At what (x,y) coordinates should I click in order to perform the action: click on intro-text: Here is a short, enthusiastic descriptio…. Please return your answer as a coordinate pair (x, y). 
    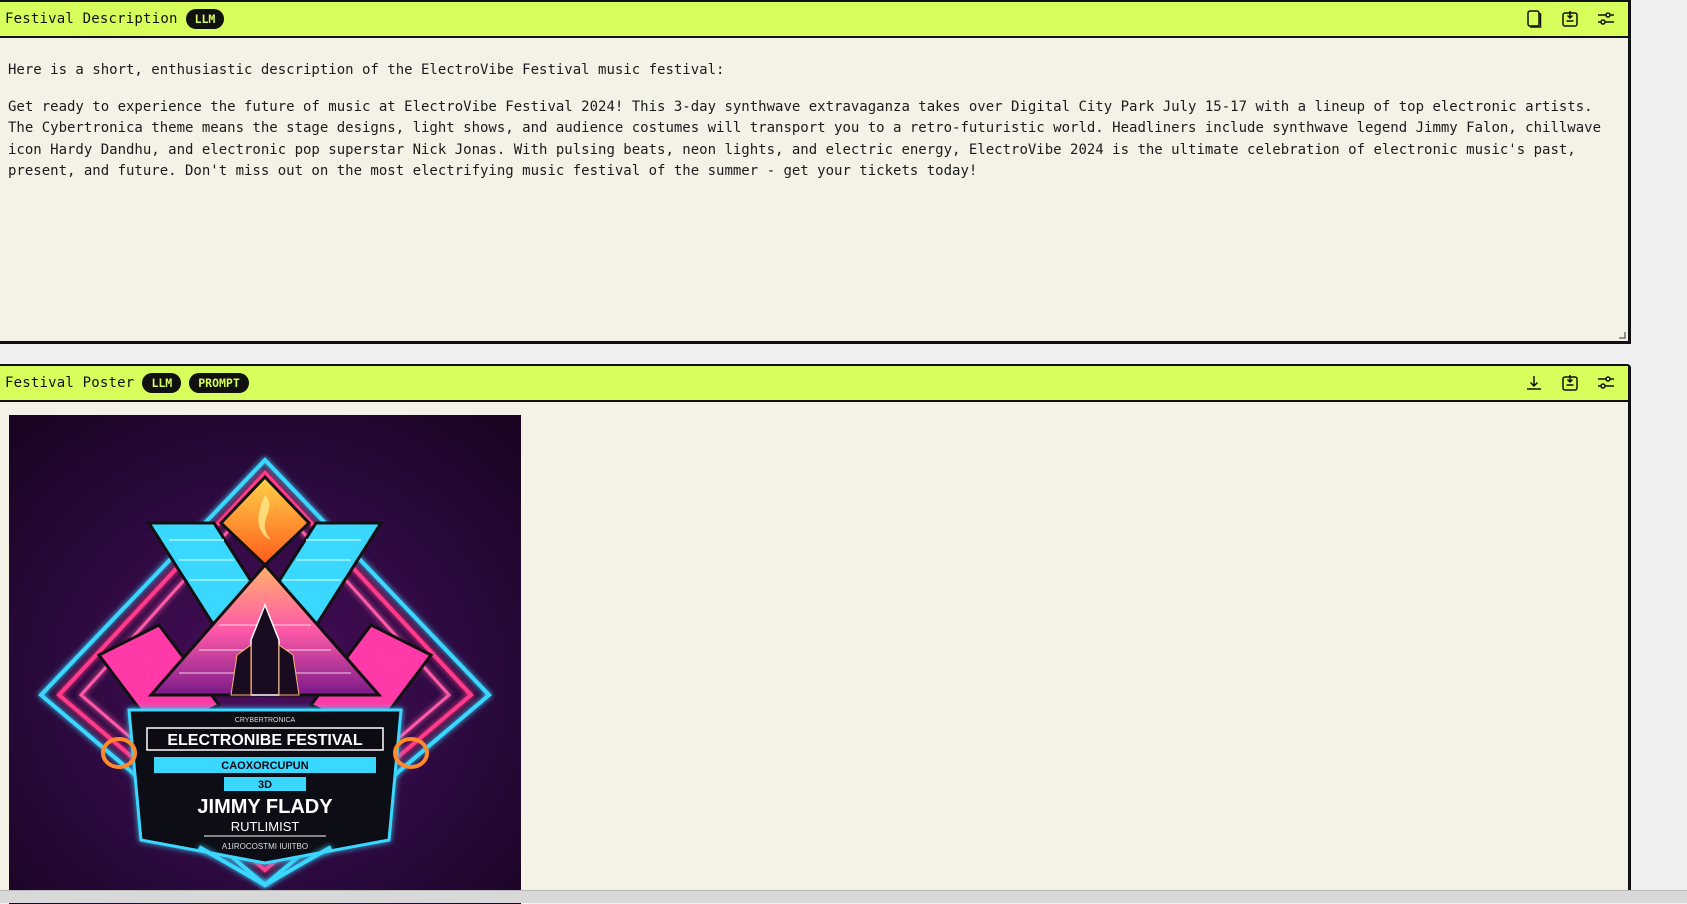
    Looking at the image, I should click on (366, 70).